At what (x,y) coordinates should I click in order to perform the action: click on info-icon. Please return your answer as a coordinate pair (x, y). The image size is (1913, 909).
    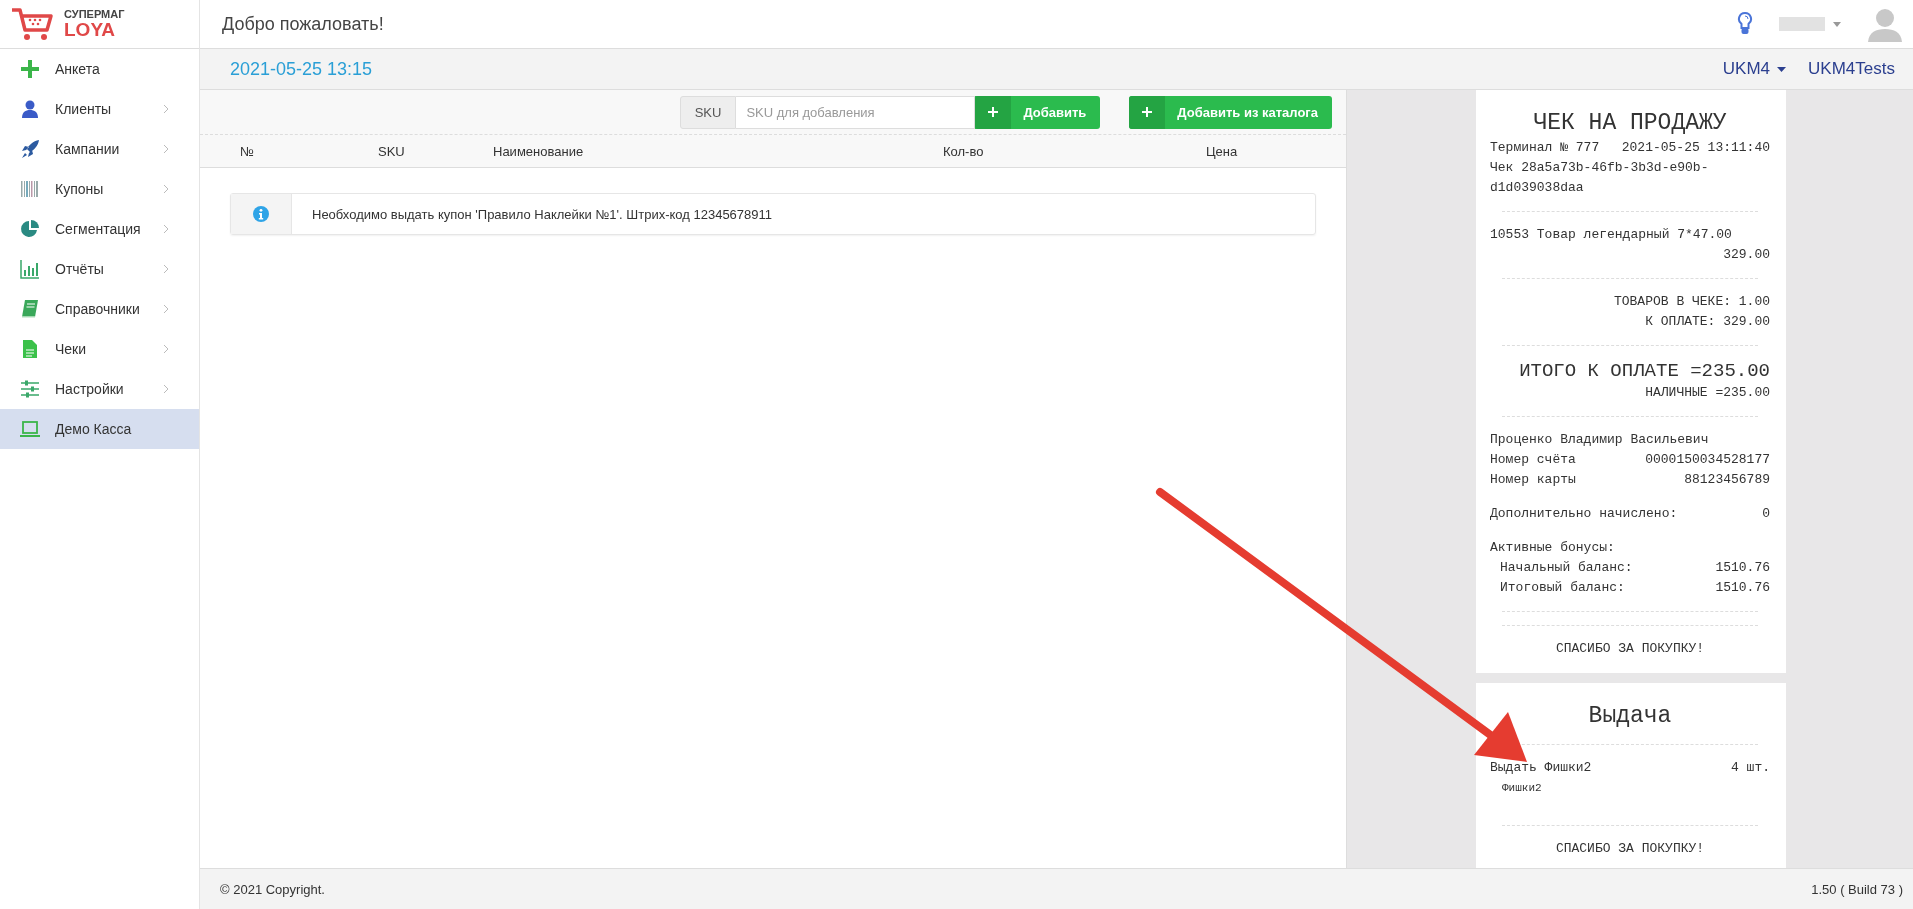
    Looking at the image, I should click on (261, 214).